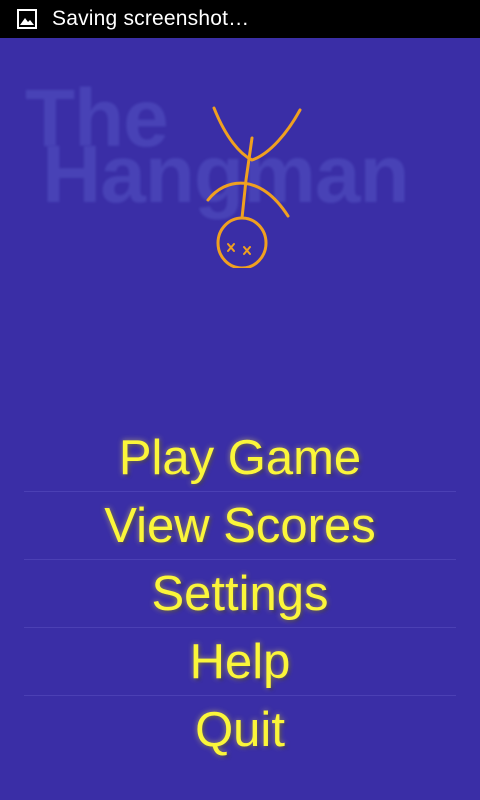 The width and height of the screenshot is (480, 800). What do you see at coordinates (27, 19) in the screenshot?
I see `image-icon` at bounding box center [27, 19].